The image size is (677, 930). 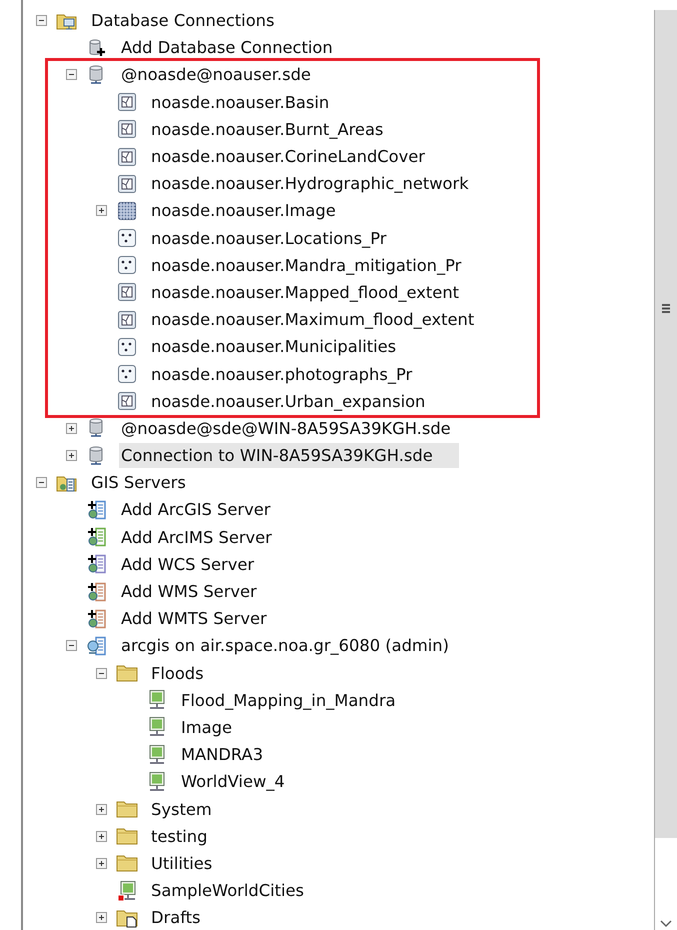 I want to click on tree-item: testing, so click(x=179, y=836).